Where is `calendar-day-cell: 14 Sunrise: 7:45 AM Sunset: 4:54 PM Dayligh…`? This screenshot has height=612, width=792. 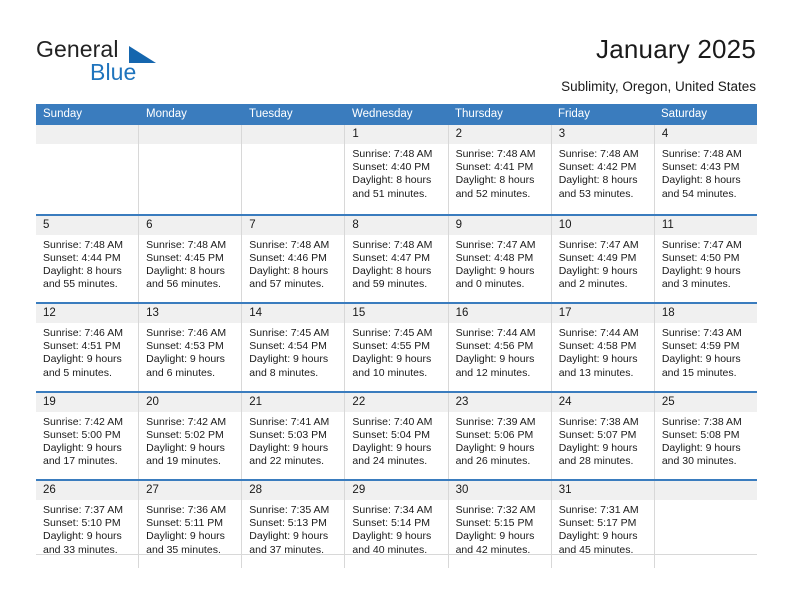
calendar-day-cell: 14 Sunrise: 7:45 AM Sunset: 4:54 PM Dayligh… is located at coordinates (293, 347).